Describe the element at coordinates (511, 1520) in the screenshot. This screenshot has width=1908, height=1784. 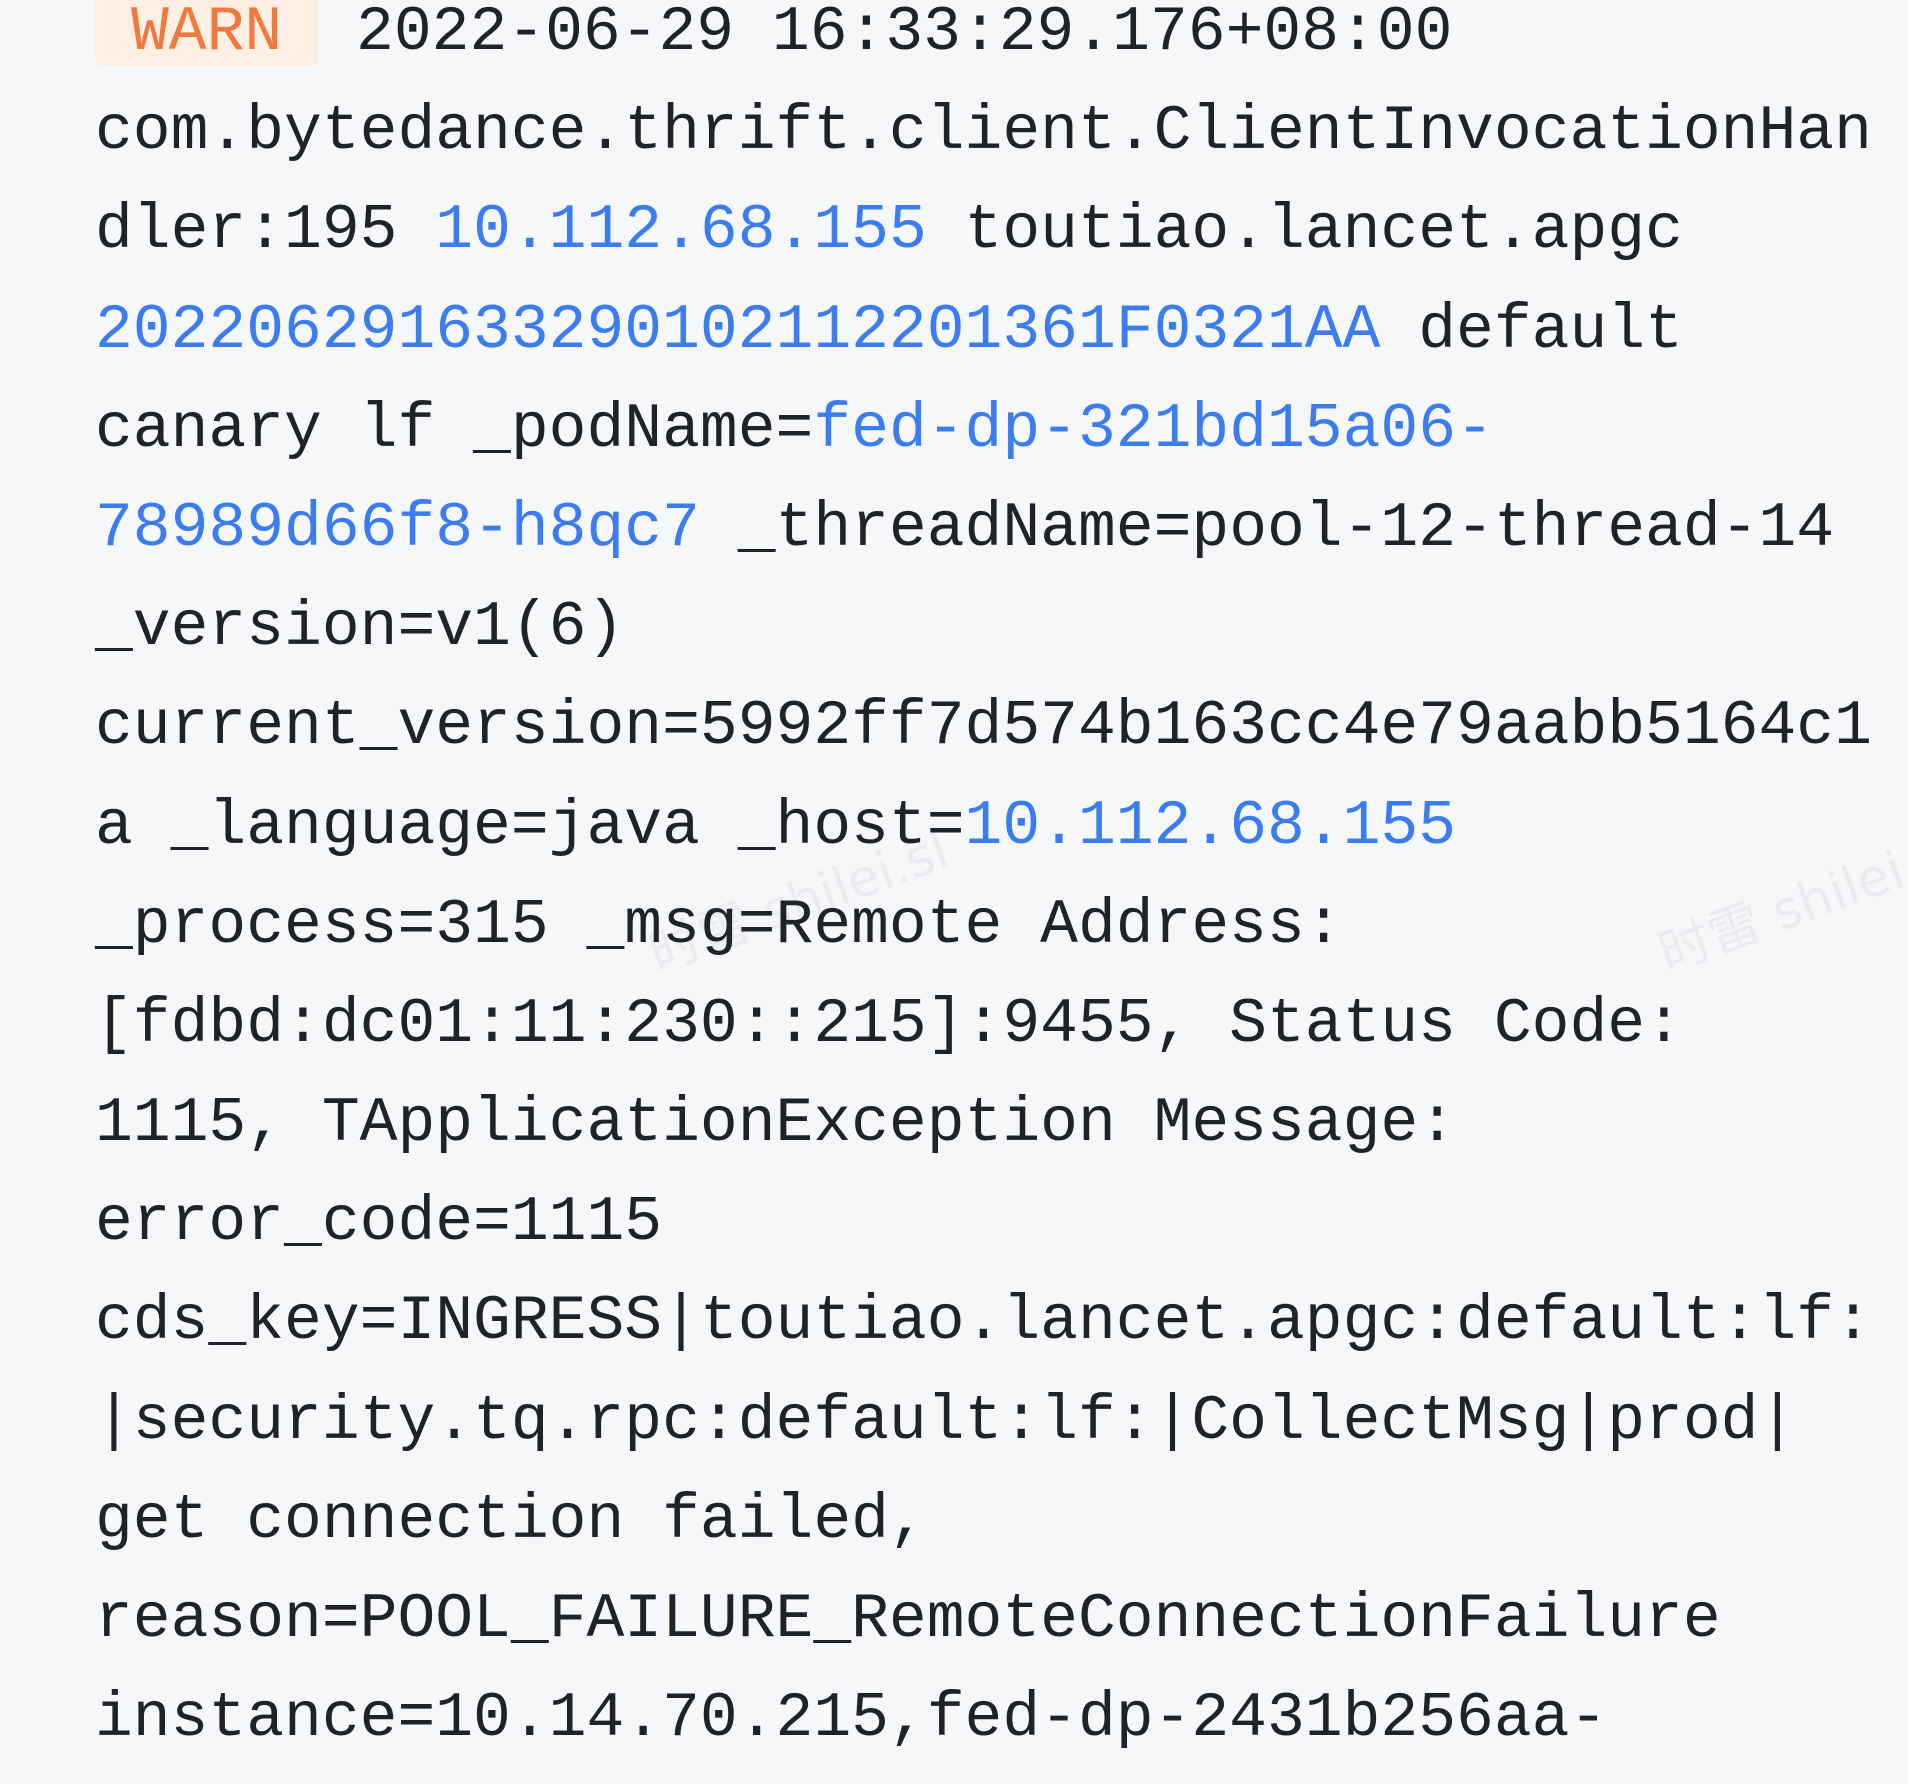
I see `log-text: get connection failed,` at that location.